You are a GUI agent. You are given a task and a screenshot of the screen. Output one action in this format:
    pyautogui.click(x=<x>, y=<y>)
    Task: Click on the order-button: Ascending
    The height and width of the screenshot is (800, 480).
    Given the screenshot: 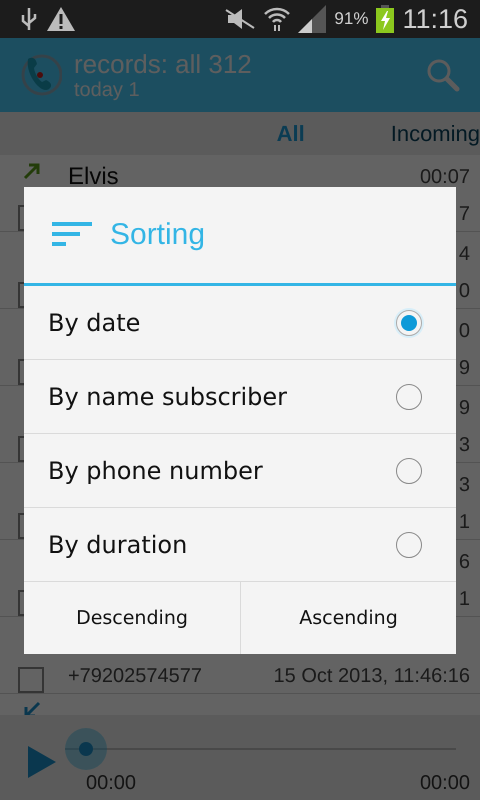 What is the action you would take?
    pyautogui.click(x=348, y=618)
    